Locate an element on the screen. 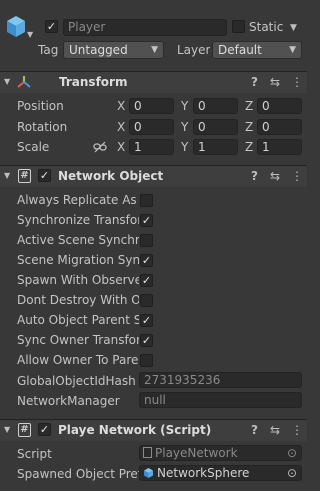  spawn-with-observers-checkbox: ✓ is located at coordinates (146, 280).